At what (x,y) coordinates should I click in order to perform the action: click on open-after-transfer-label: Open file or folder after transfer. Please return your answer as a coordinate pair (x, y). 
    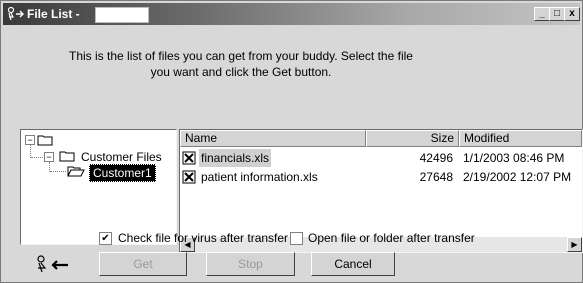
    Looking at the image, I should click on (391, 238).